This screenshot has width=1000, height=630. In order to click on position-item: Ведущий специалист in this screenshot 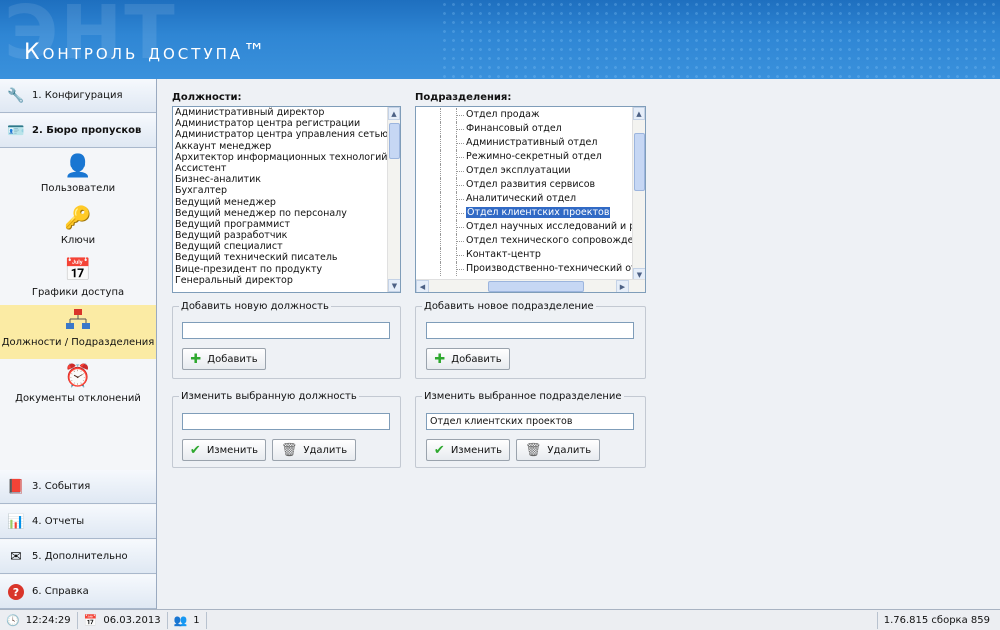, I will do `click(286, 246)`.